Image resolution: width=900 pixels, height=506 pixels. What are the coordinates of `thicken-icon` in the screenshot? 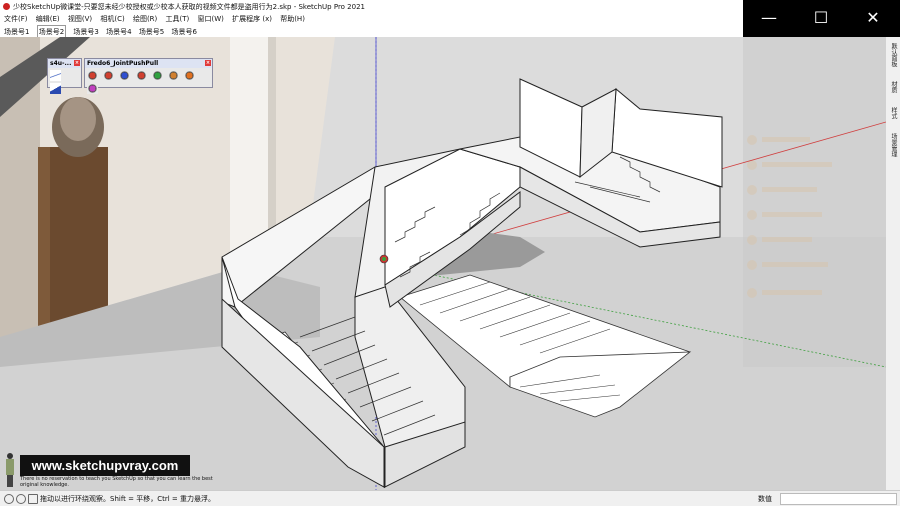 It's located at (174, 75).